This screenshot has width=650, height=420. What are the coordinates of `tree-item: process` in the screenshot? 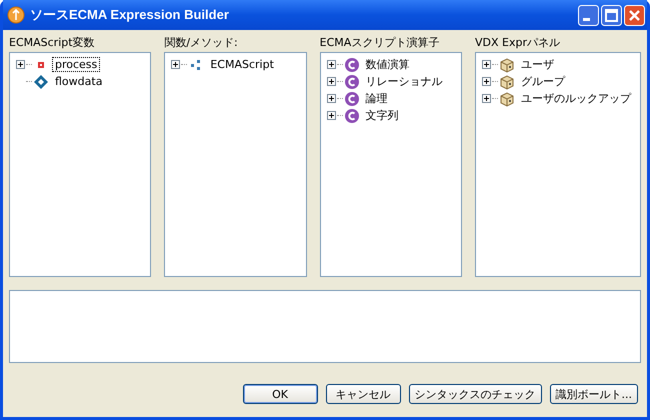 It's located at (76, 64).